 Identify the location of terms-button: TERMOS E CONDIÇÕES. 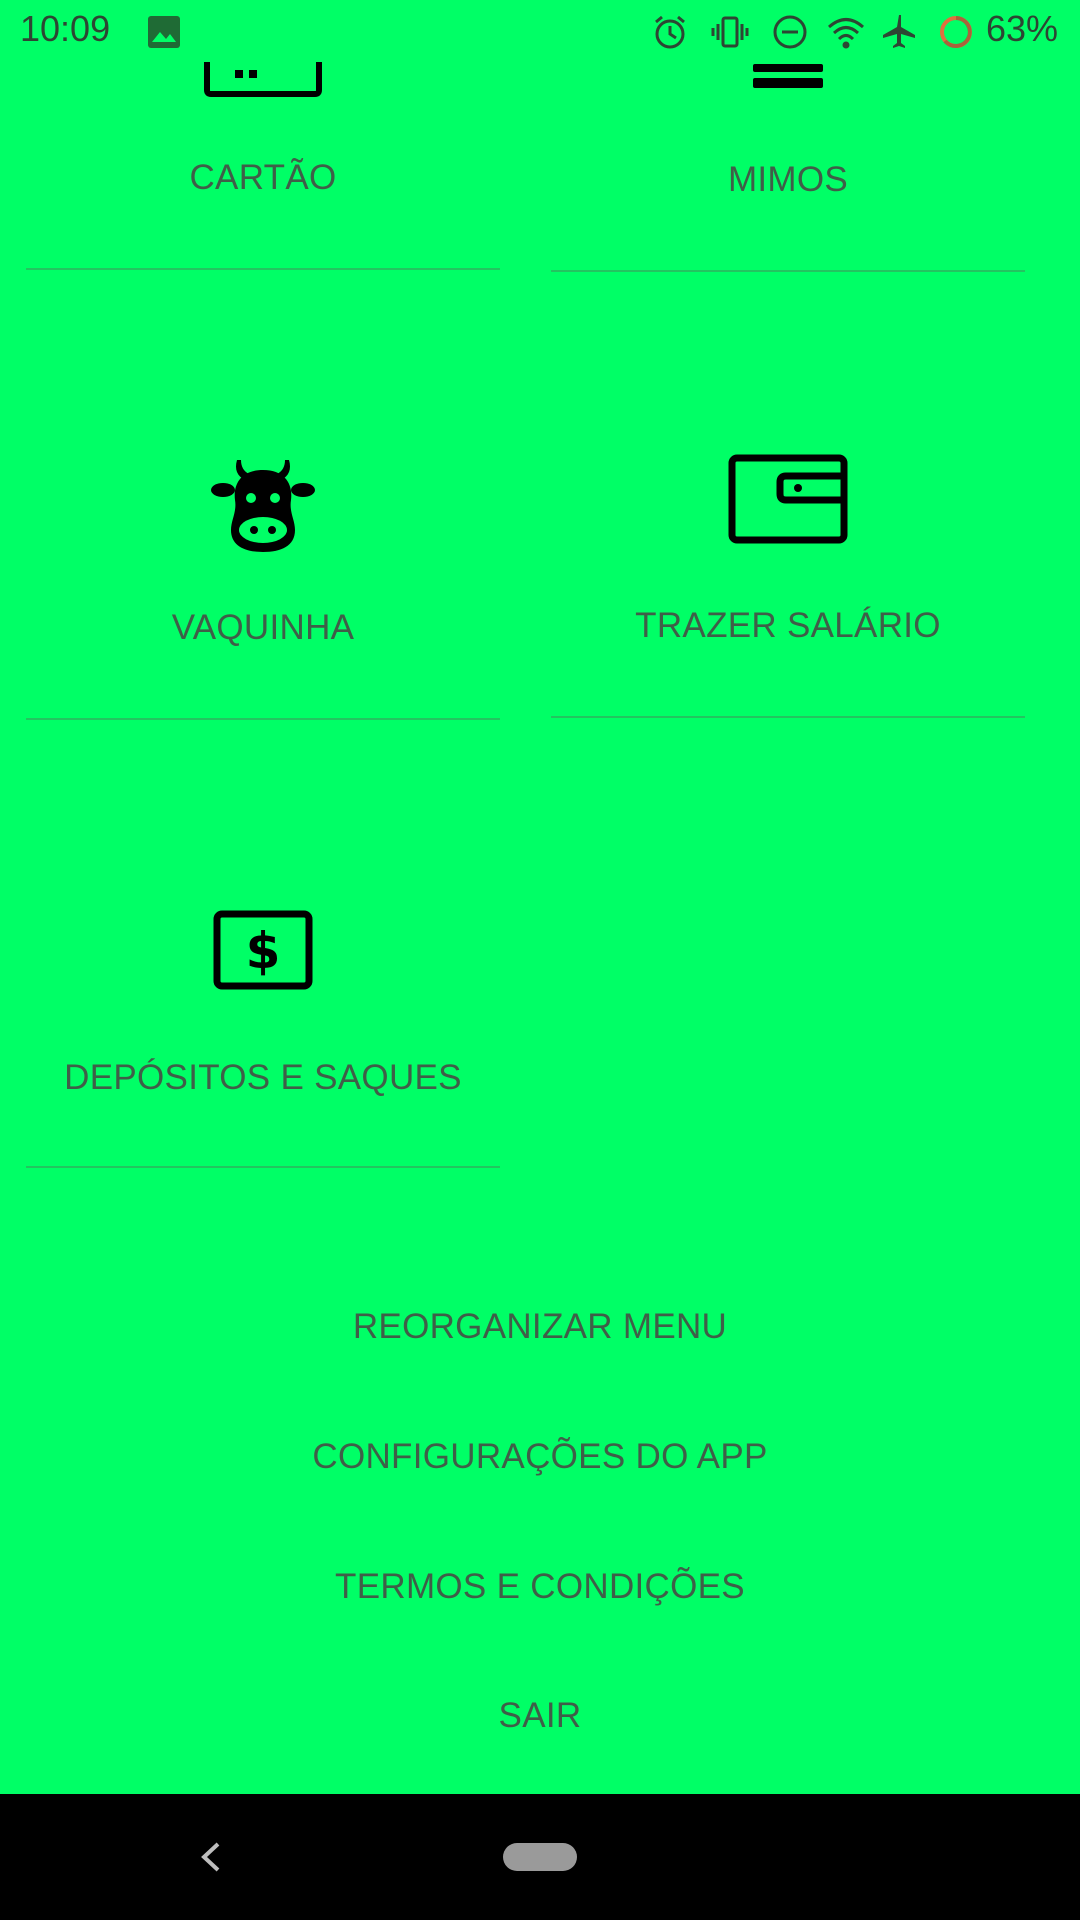
(540, 1587).